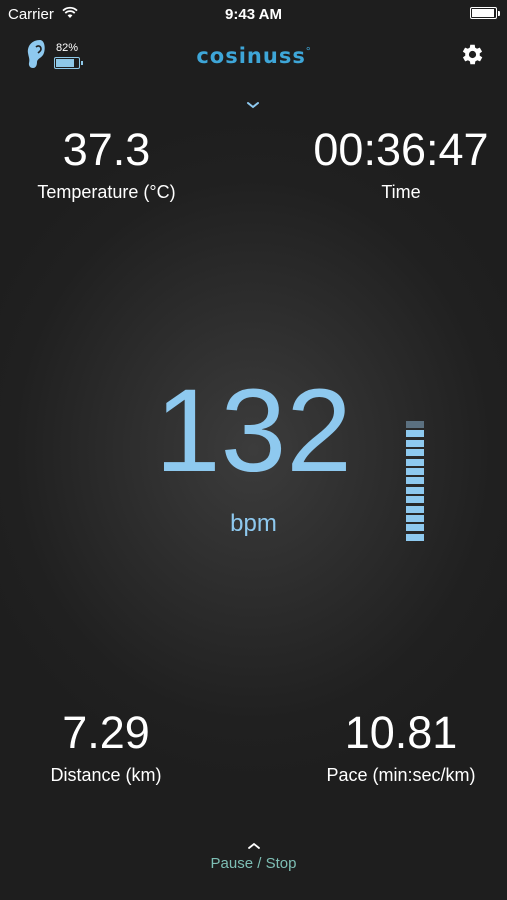  I want to click on distance-label: Distance (km), so click(106, 775).